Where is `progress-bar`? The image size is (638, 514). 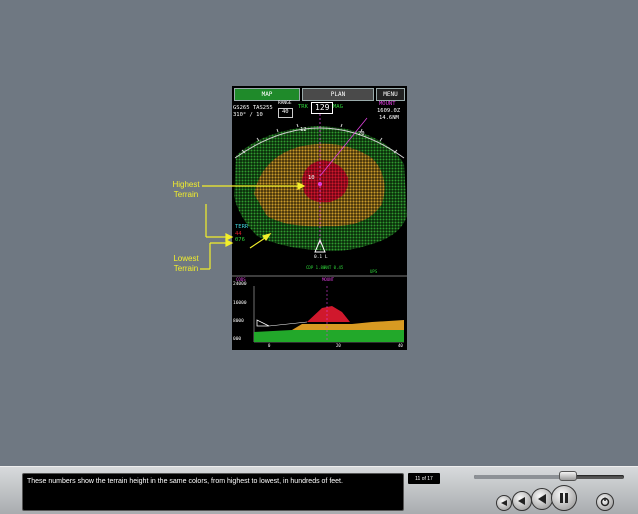 progress-bar is located at coordinates (549, 477).